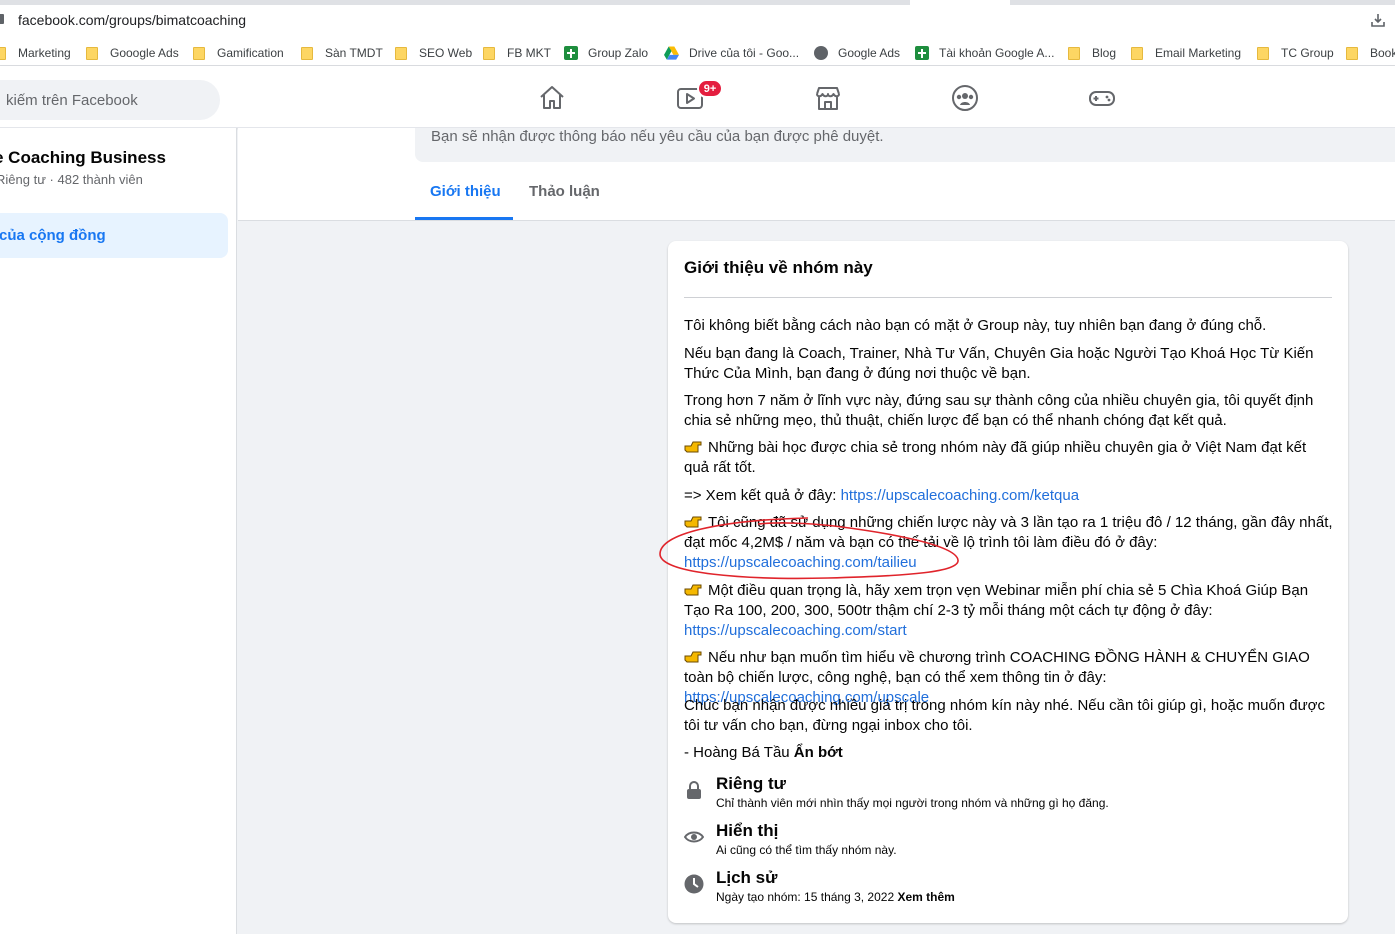 This screenshot has height=934, width=1395. What do you see at coordinates (1092, 53) in the screenshot?
I see `bookmark-blog: Blog` at bounding box center [1092, 53].